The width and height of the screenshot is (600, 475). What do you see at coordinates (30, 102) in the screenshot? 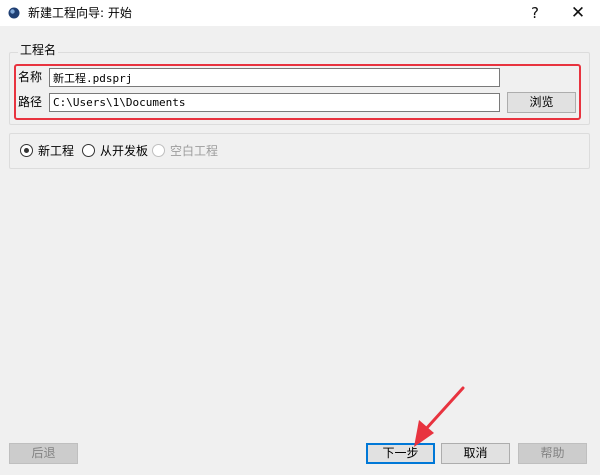
I see `path-label: 路径` at bounding box center [30, 102].